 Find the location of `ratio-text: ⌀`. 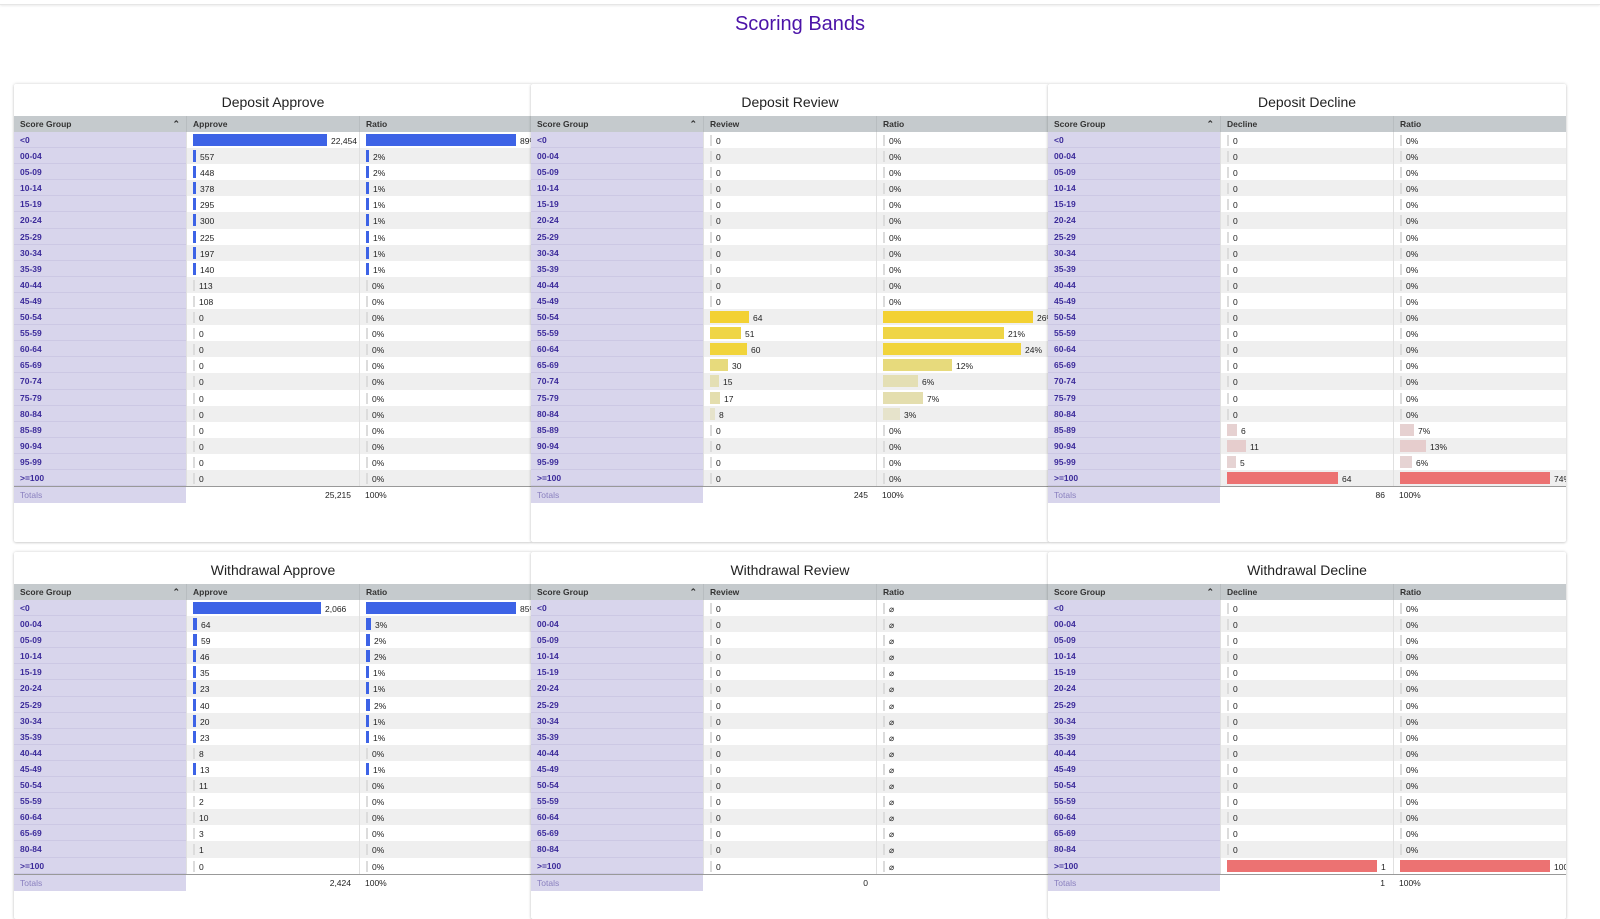

ratio-text: ⌀ is located at coordinates (892, 866).